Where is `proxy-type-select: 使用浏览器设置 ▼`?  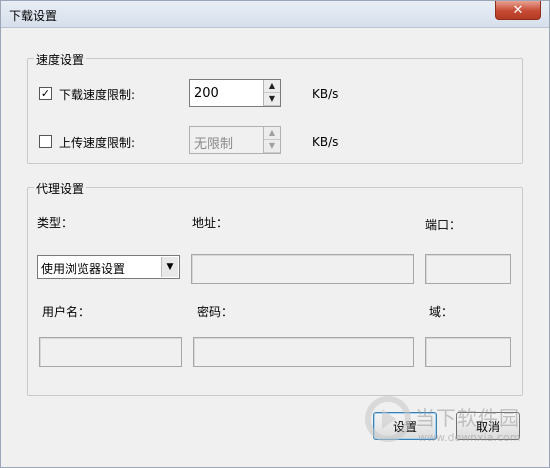
proxy-type-select: 使用浏览器设置 ▼ is located at coordinates (108, 267).